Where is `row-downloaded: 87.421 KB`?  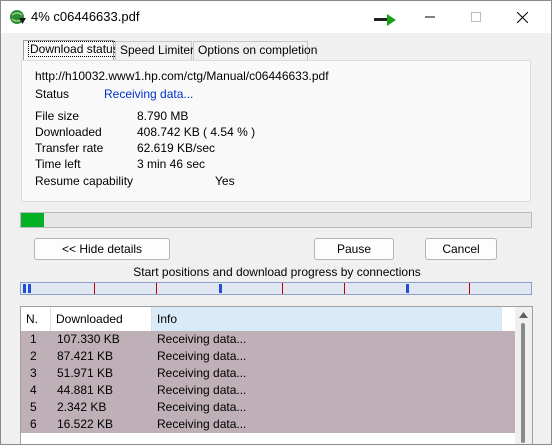
row-downloaded: 87.421 KB is located at coordinates (85, 356).